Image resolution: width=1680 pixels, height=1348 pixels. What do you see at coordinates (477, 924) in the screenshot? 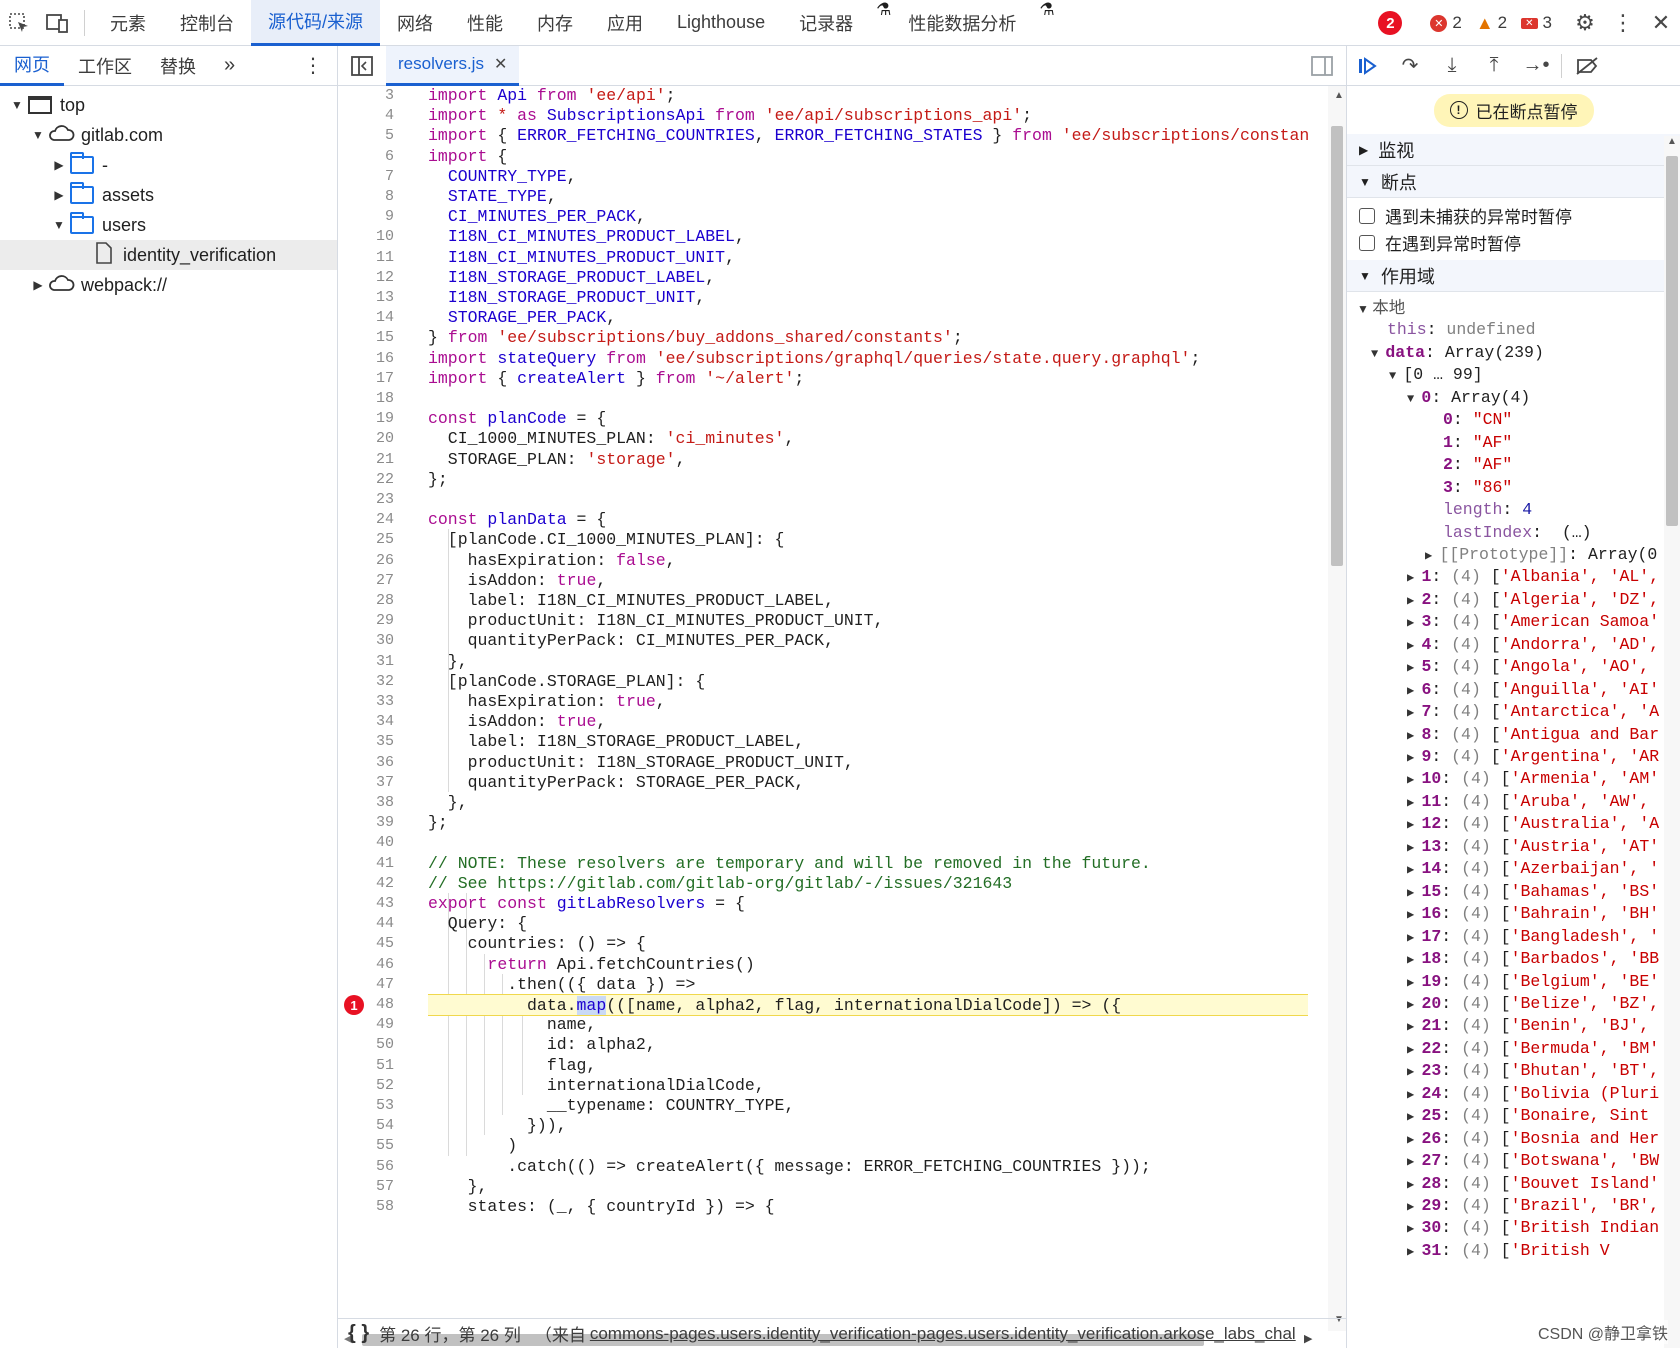
I see `code-line: Query: {` at bounding box center [477, 924].